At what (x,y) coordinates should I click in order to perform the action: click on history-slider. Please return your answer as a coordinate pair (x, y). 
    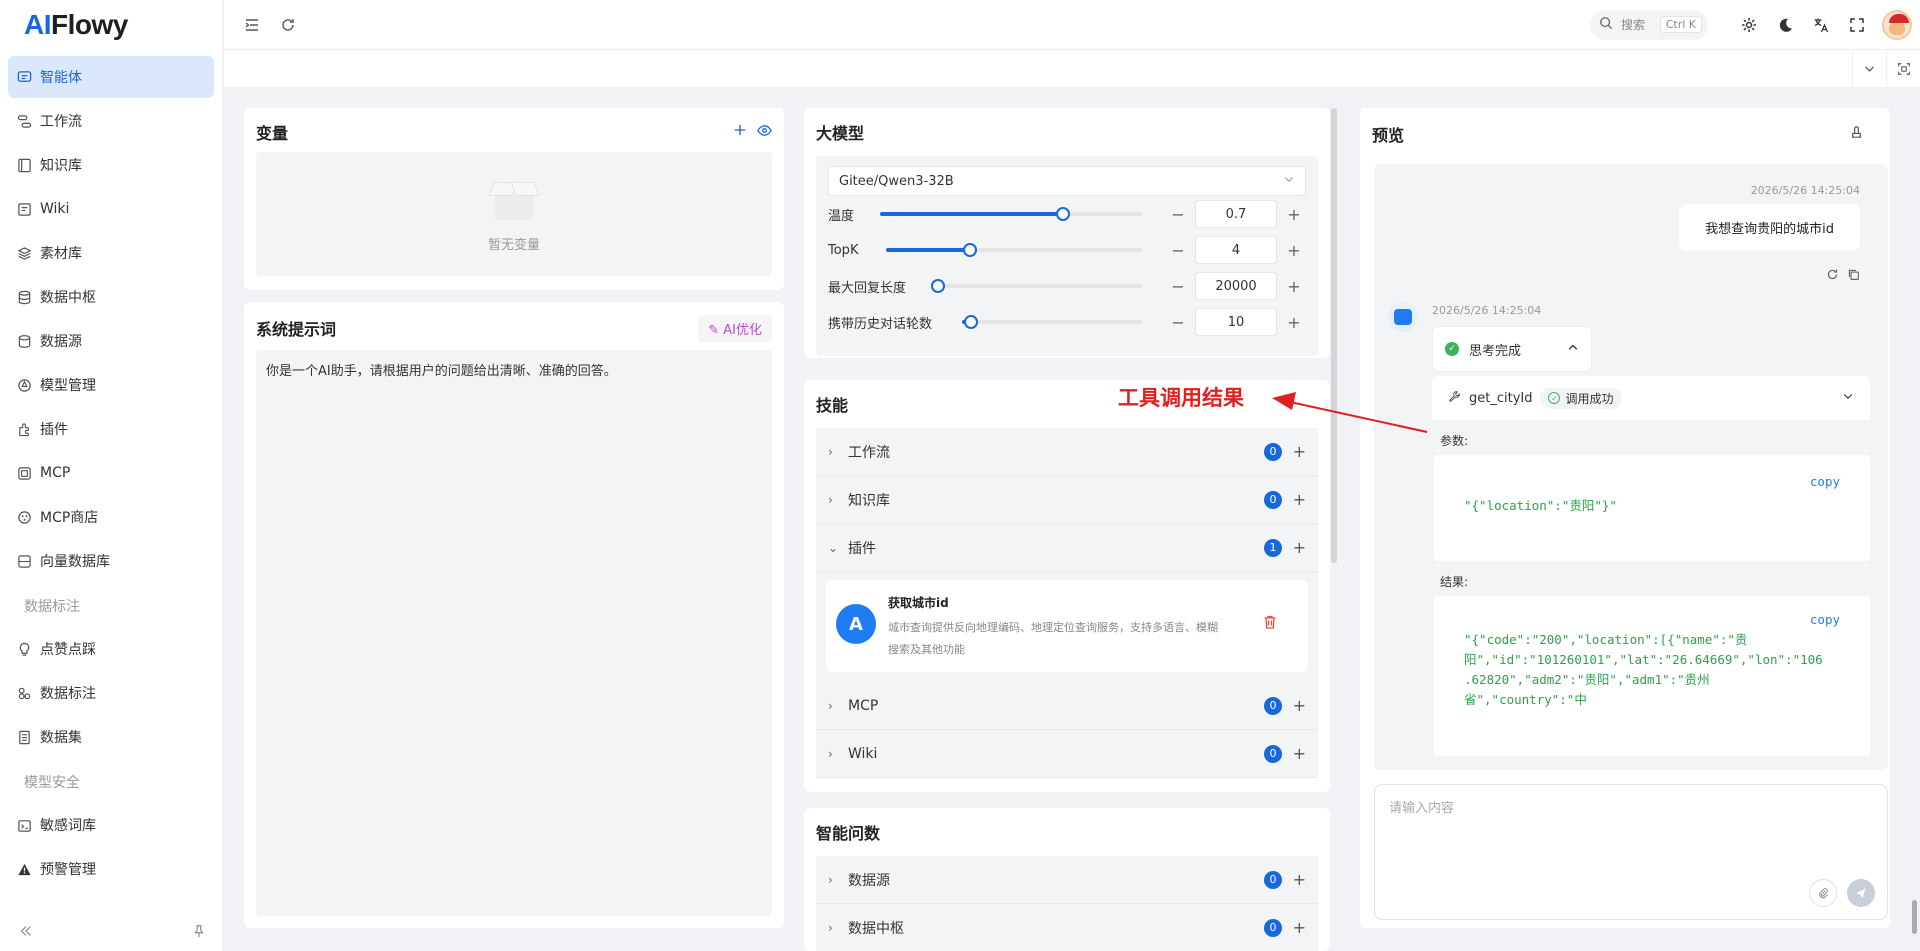
    Looking at the image, I should click on (1052, 322).